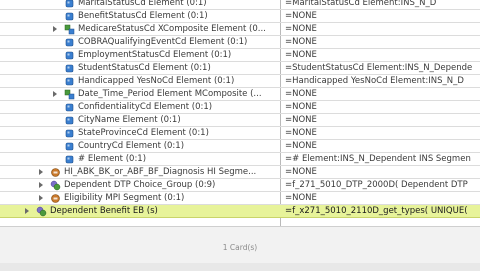 This screenshot has width=480, height=271. What do you see at coordinates (382, 4) in the screenshot?
I see `mapping-rule-cell: =MaritalStatusCd Element:INS_N_D` at bounding box center [382, 4].